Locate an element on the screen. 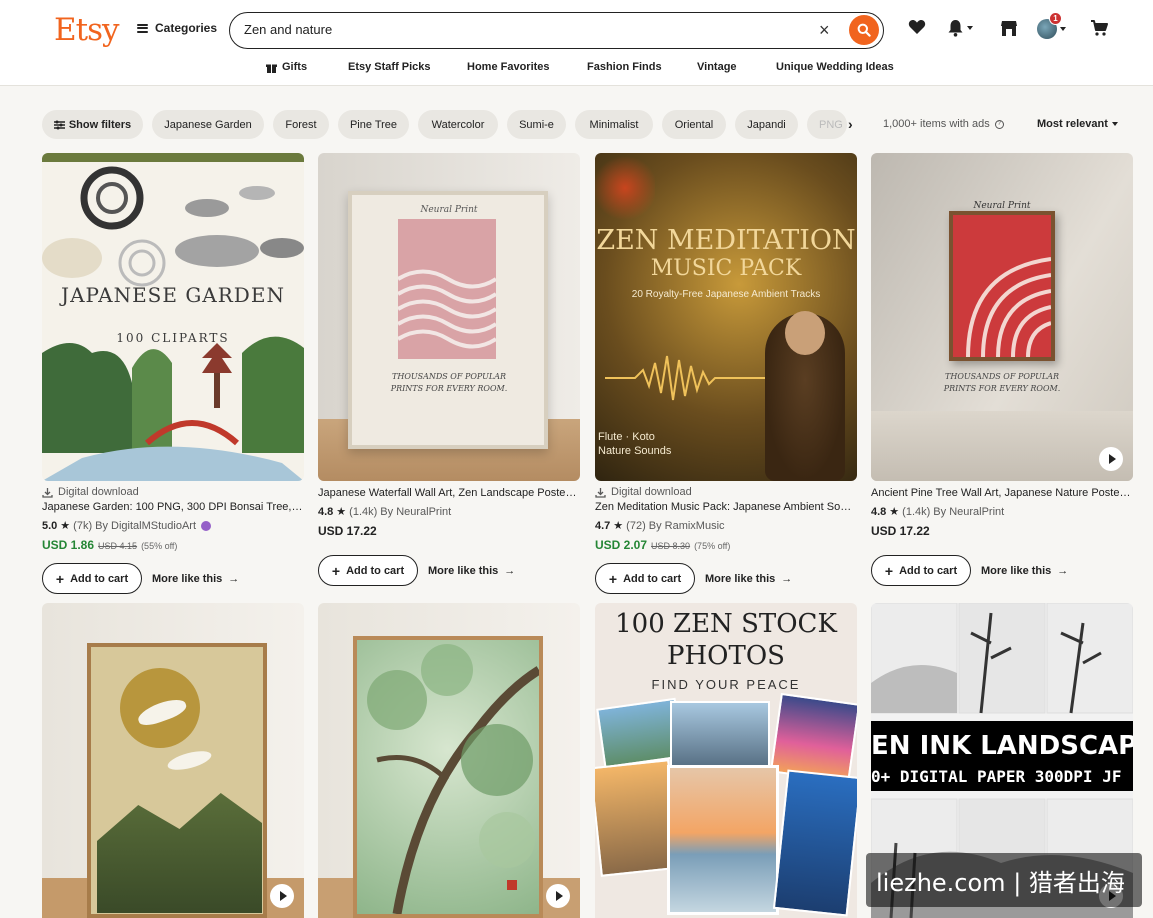  categories-label: Categories is located at coordinates (186, 28).